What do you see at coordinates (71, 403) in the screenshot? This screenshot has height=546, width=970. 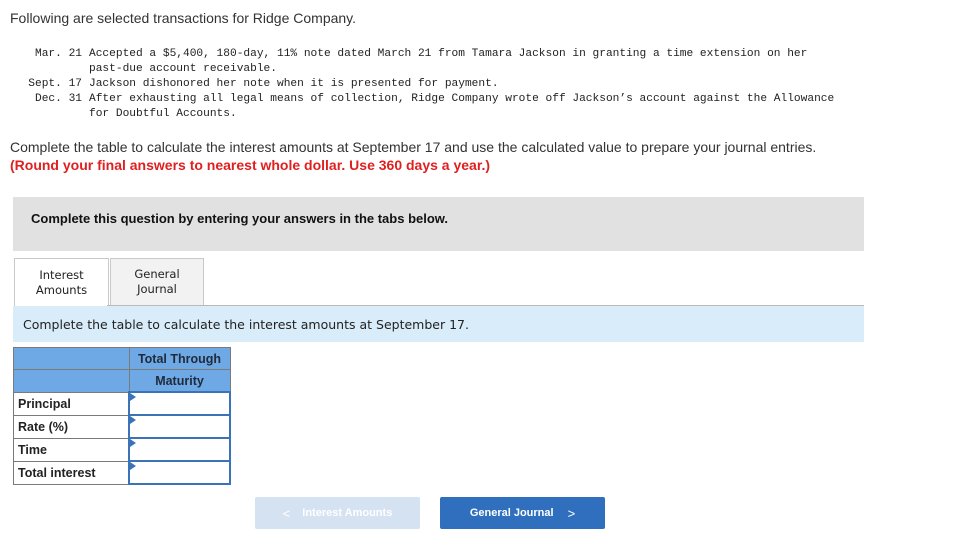 I see `row-label-principal: Principal` at bounding box center [71, 403].